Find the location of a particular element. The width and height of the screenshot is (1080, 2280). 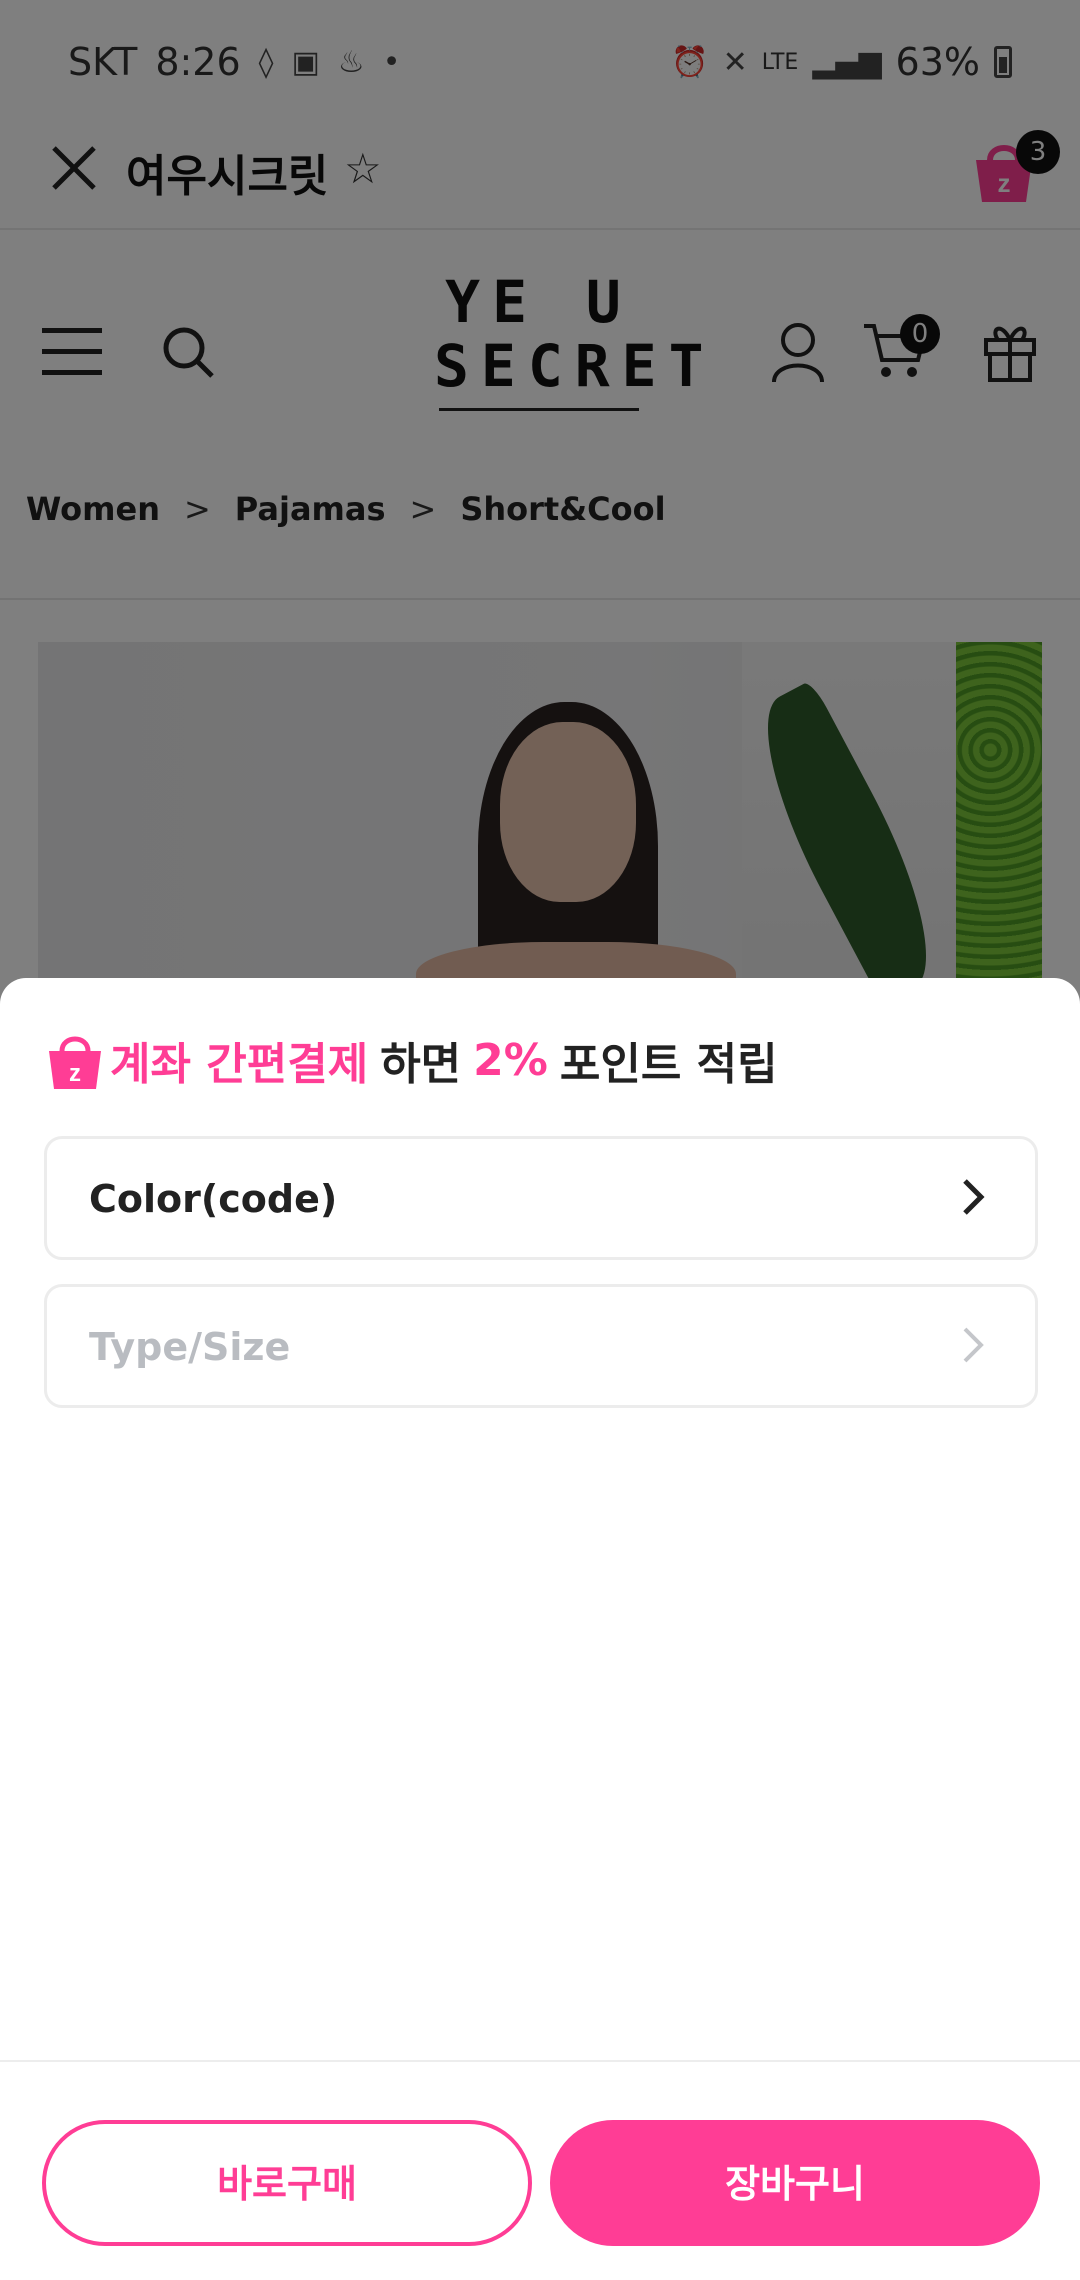

payment-promo-banner: z 계좌 간편결제 하면 2% 포인트 적립 is located at coordinates (412, 1060).